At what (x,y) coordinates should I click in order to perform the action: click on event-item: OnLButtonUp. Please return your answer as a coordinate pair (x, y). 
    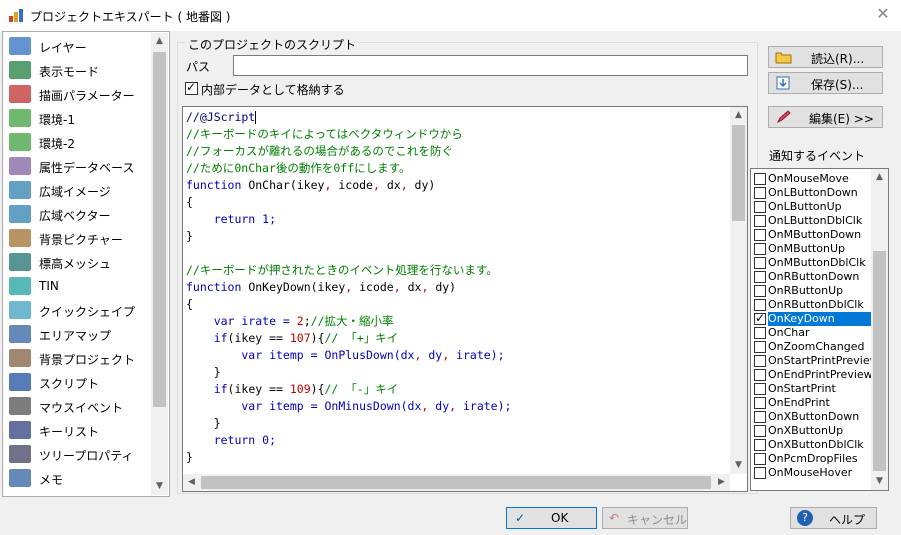
    Looking at the image, I should click on (811, 207).